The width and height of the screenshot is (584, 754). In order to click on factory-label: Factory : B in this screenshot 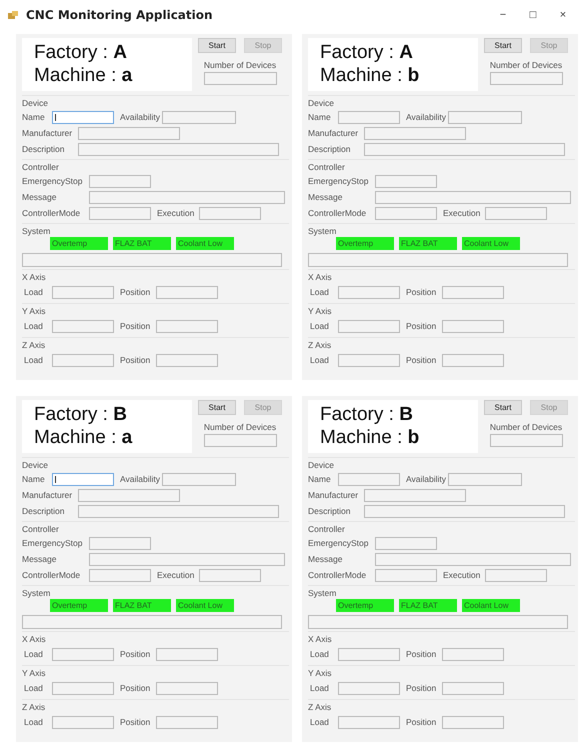, I will do `click(81, 414)`.